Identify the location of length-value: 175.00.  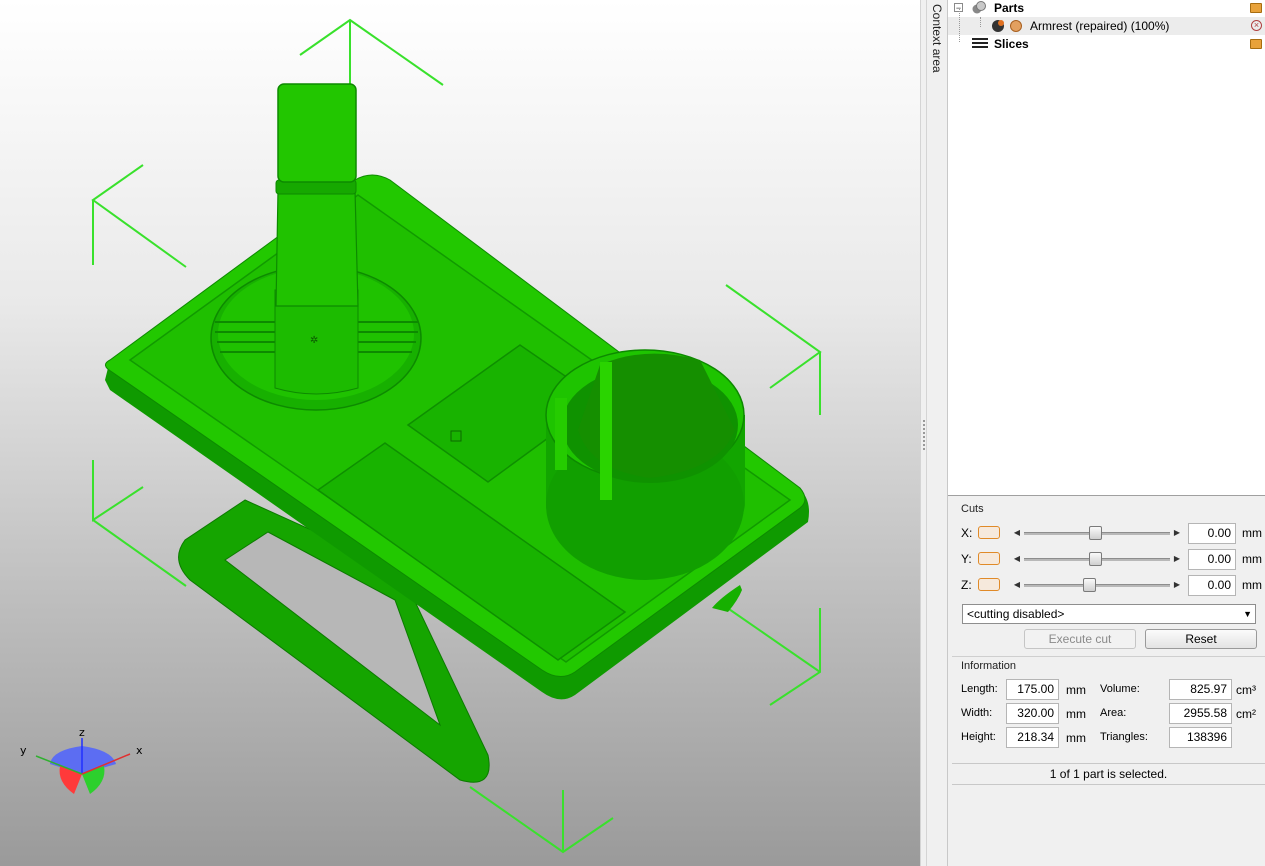
(1032, 689).